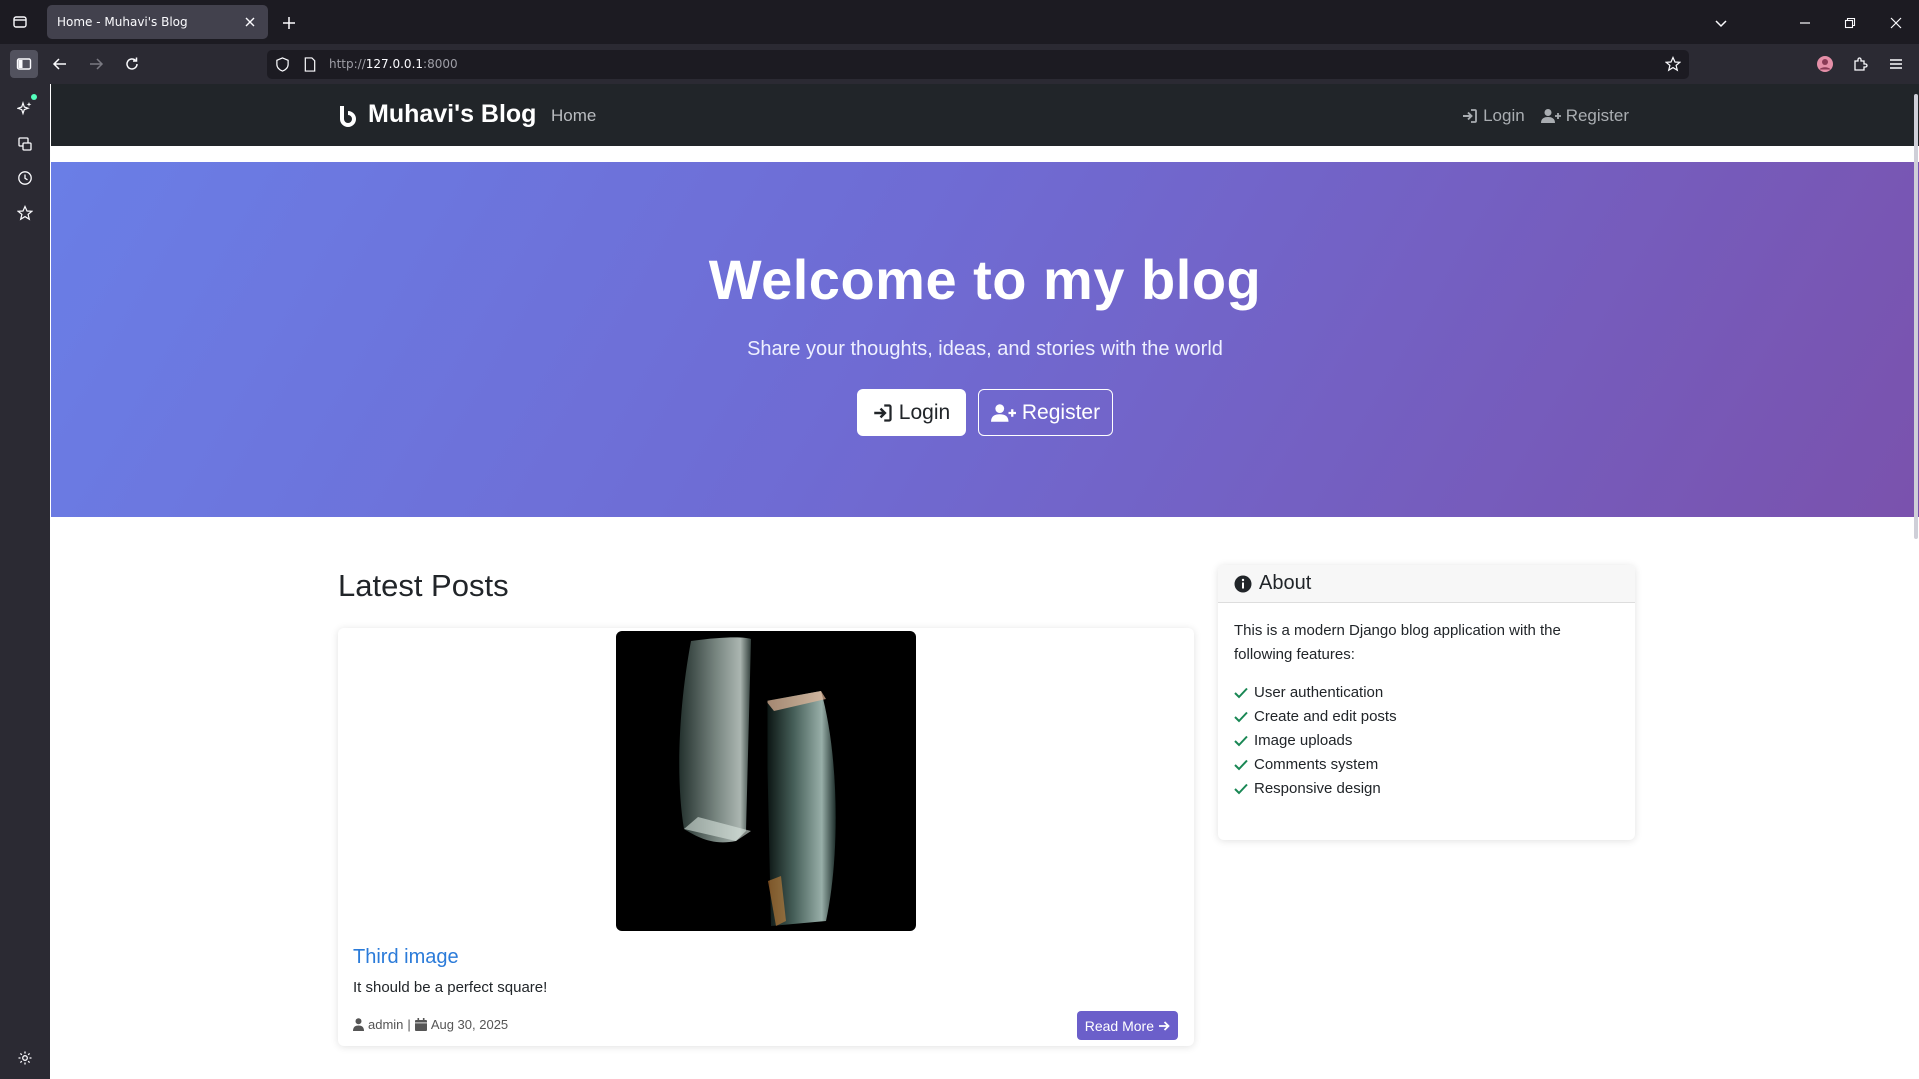 The height and width of the screenshot is (1079, 1919). I want to click on ai-chatbot-sparkle-icon, so click(25, 107).